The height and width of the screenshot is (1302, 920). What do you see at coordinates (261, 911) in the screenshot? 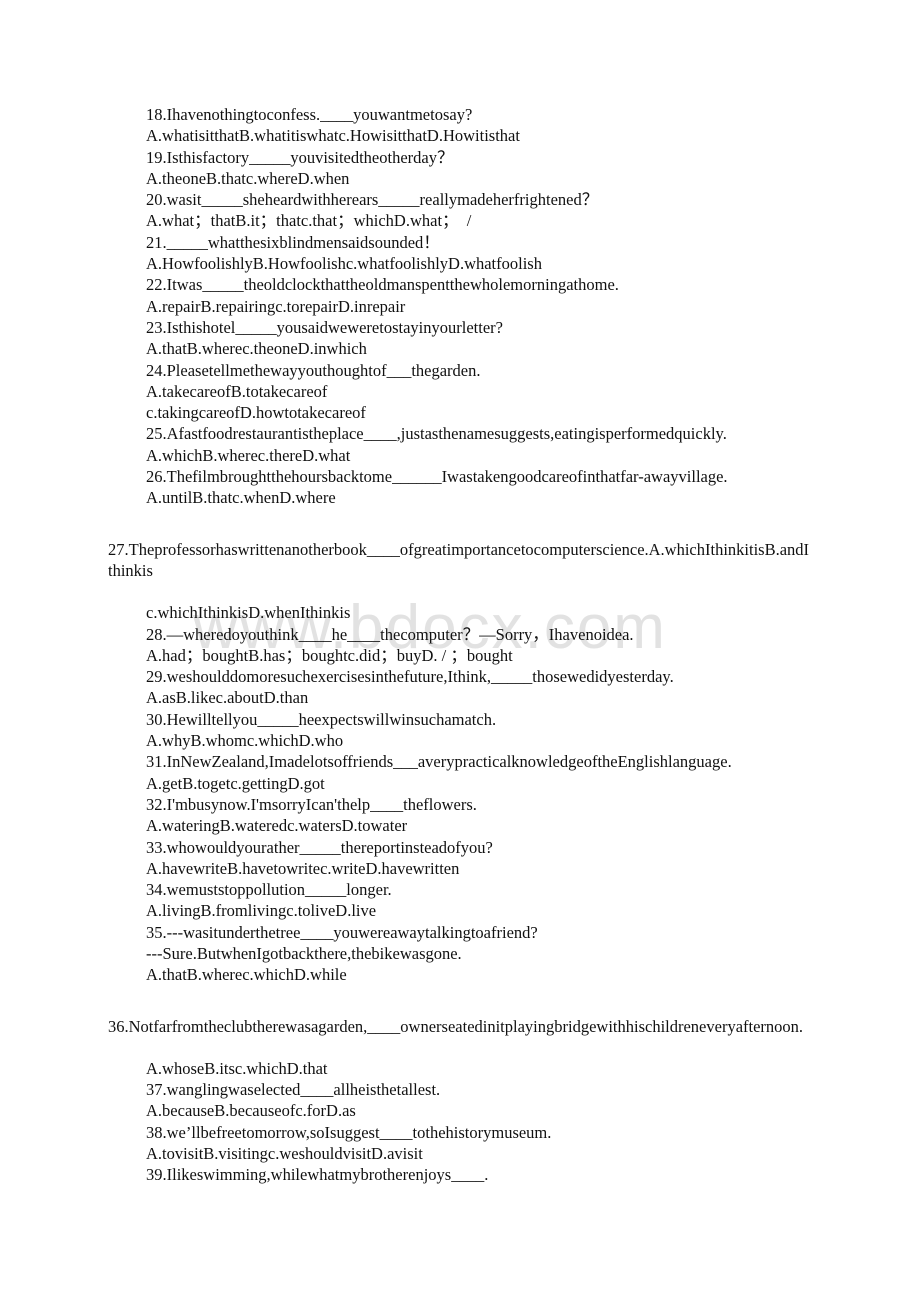
I see `text-line: A.livingB.fromlivingc.toliveD.live` at bounding box center [261, 911].